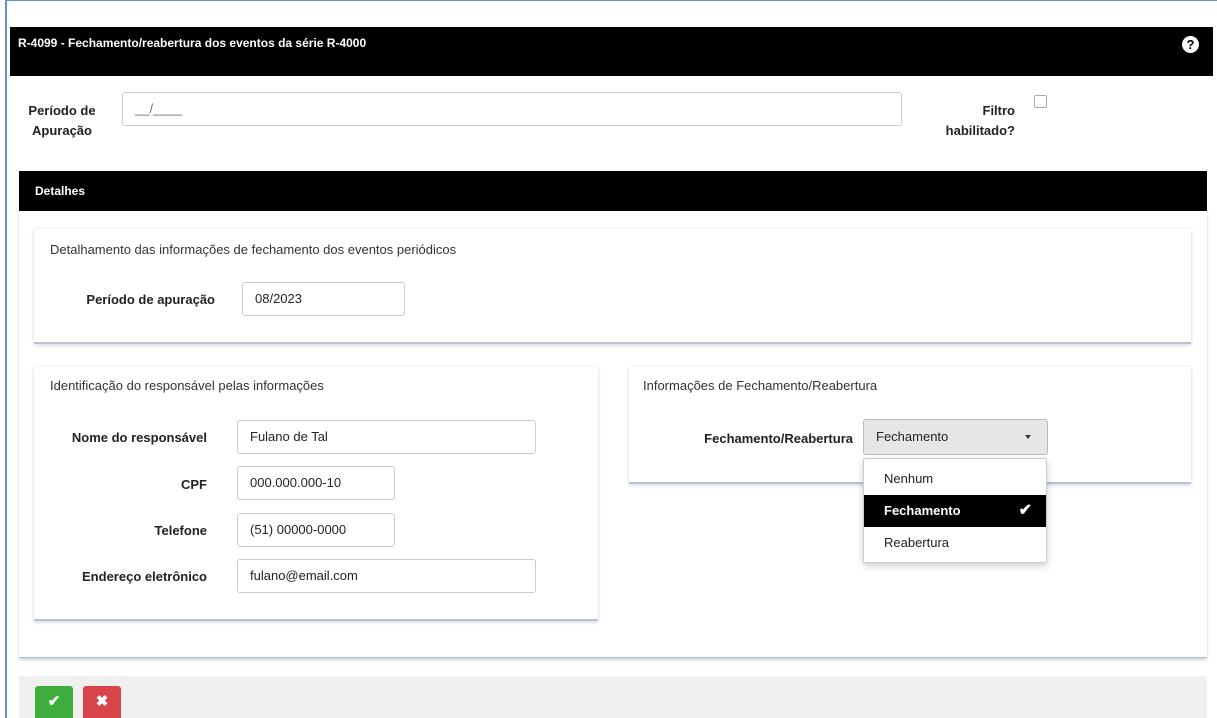 The height and width of the screenshot is (718, 1217). Describe the element at coordinates (613, 191) in the screenshot. I see `detalhes-header: Detalhes` at that location.